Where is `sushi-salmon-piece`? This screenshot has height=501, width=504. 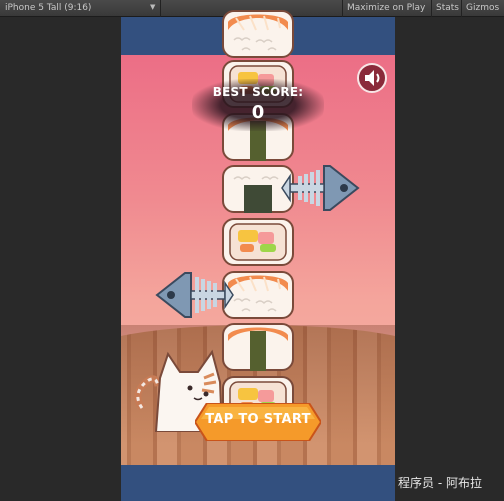 sushi-salmon-piece is located at coordinates (258, 34).